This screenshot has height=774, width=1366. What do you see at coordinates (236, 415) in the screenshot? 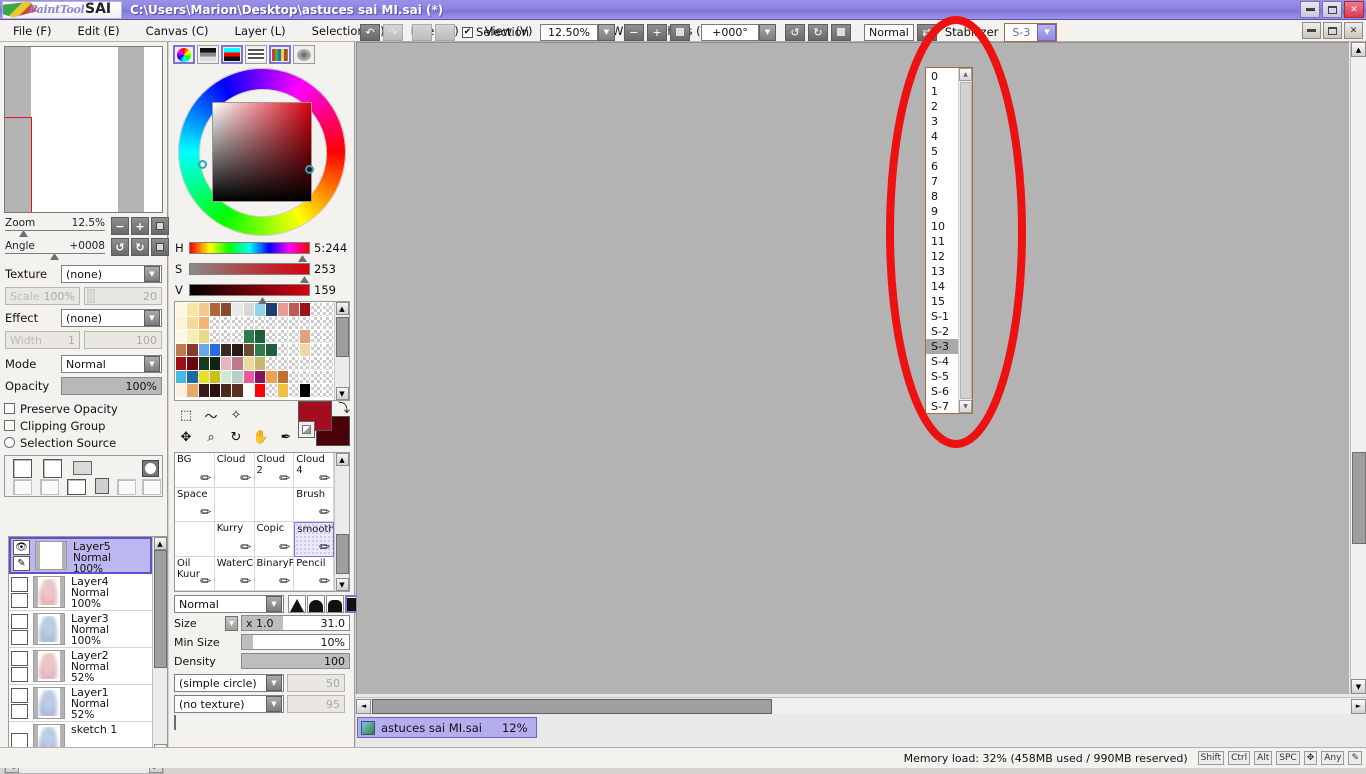
I see `magic-wand-icon: ✧` at bounding box center [236, 415].